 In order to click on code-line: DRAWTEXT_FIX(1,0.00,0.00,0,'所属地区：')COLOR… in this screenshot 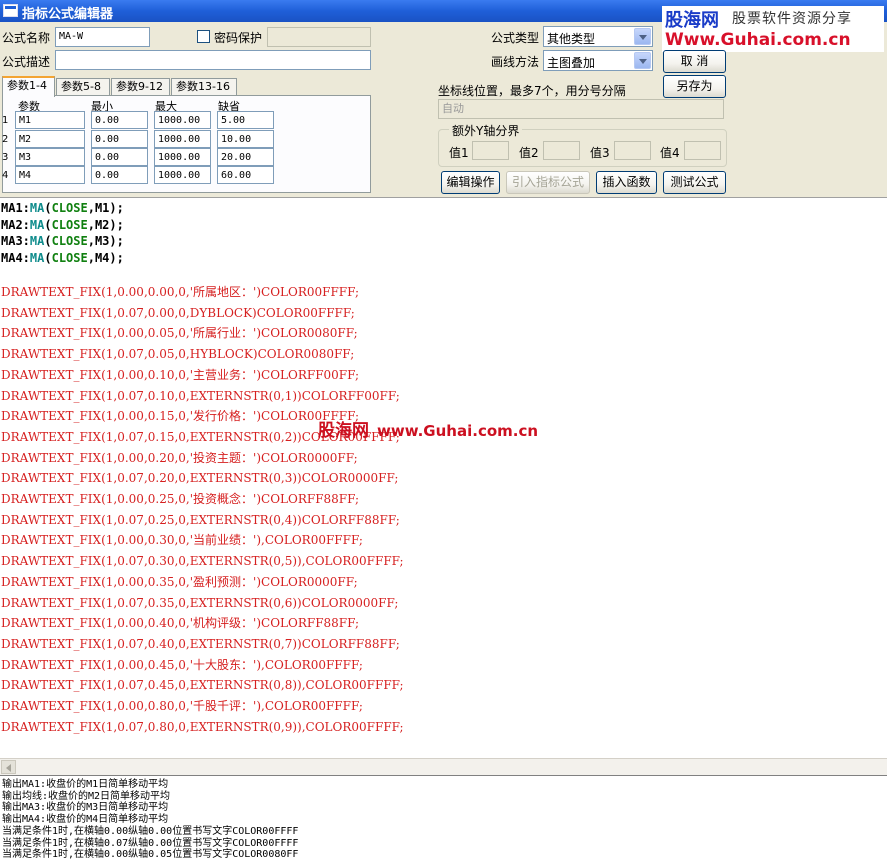, I will do `click(180, 292)`.